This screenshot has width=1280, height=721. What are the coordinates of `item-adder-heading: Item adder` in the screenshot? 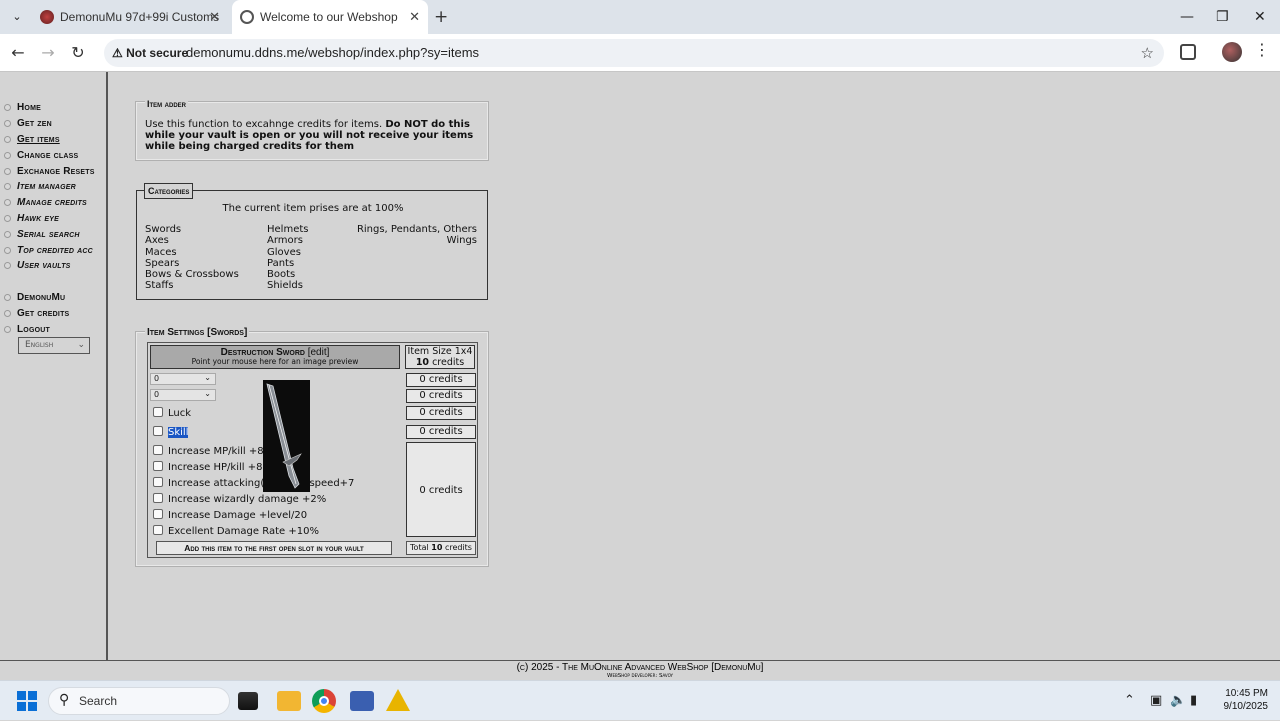 It's located at (166, 104).